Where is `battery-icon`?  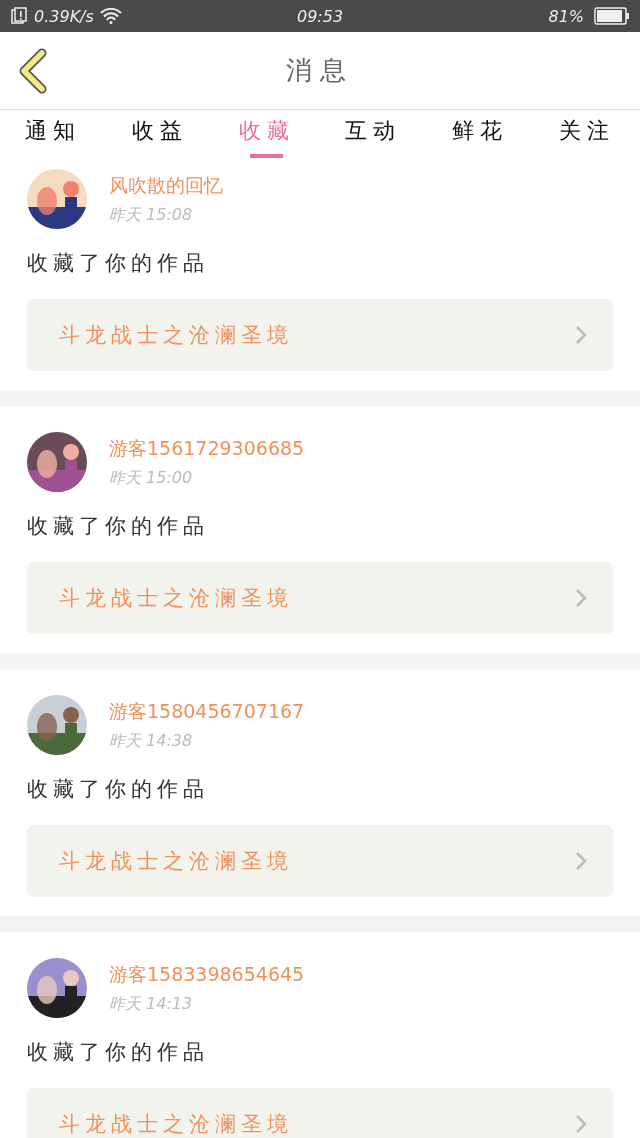 battery-icon is located at coordinates (612, 16).